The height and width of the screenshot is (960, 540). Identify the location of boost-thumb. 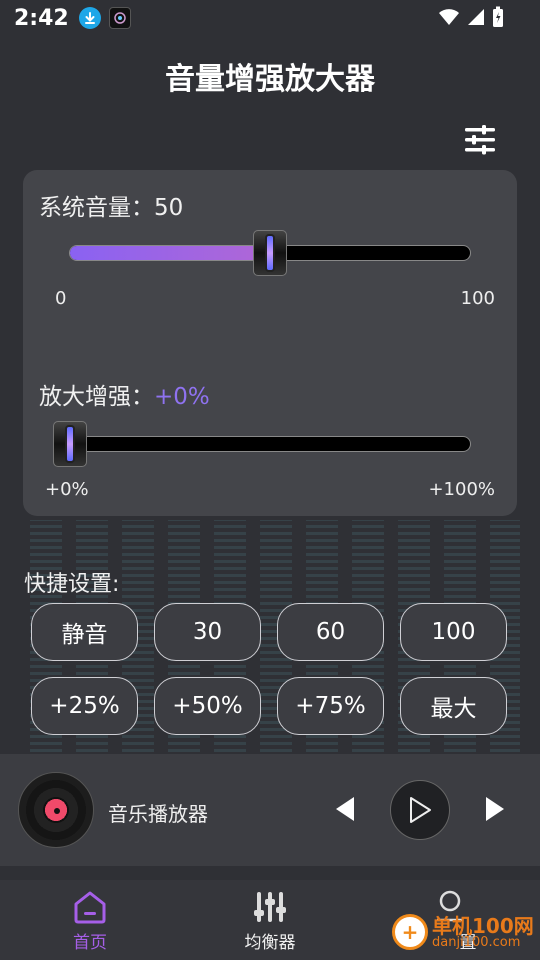
(70, 444).